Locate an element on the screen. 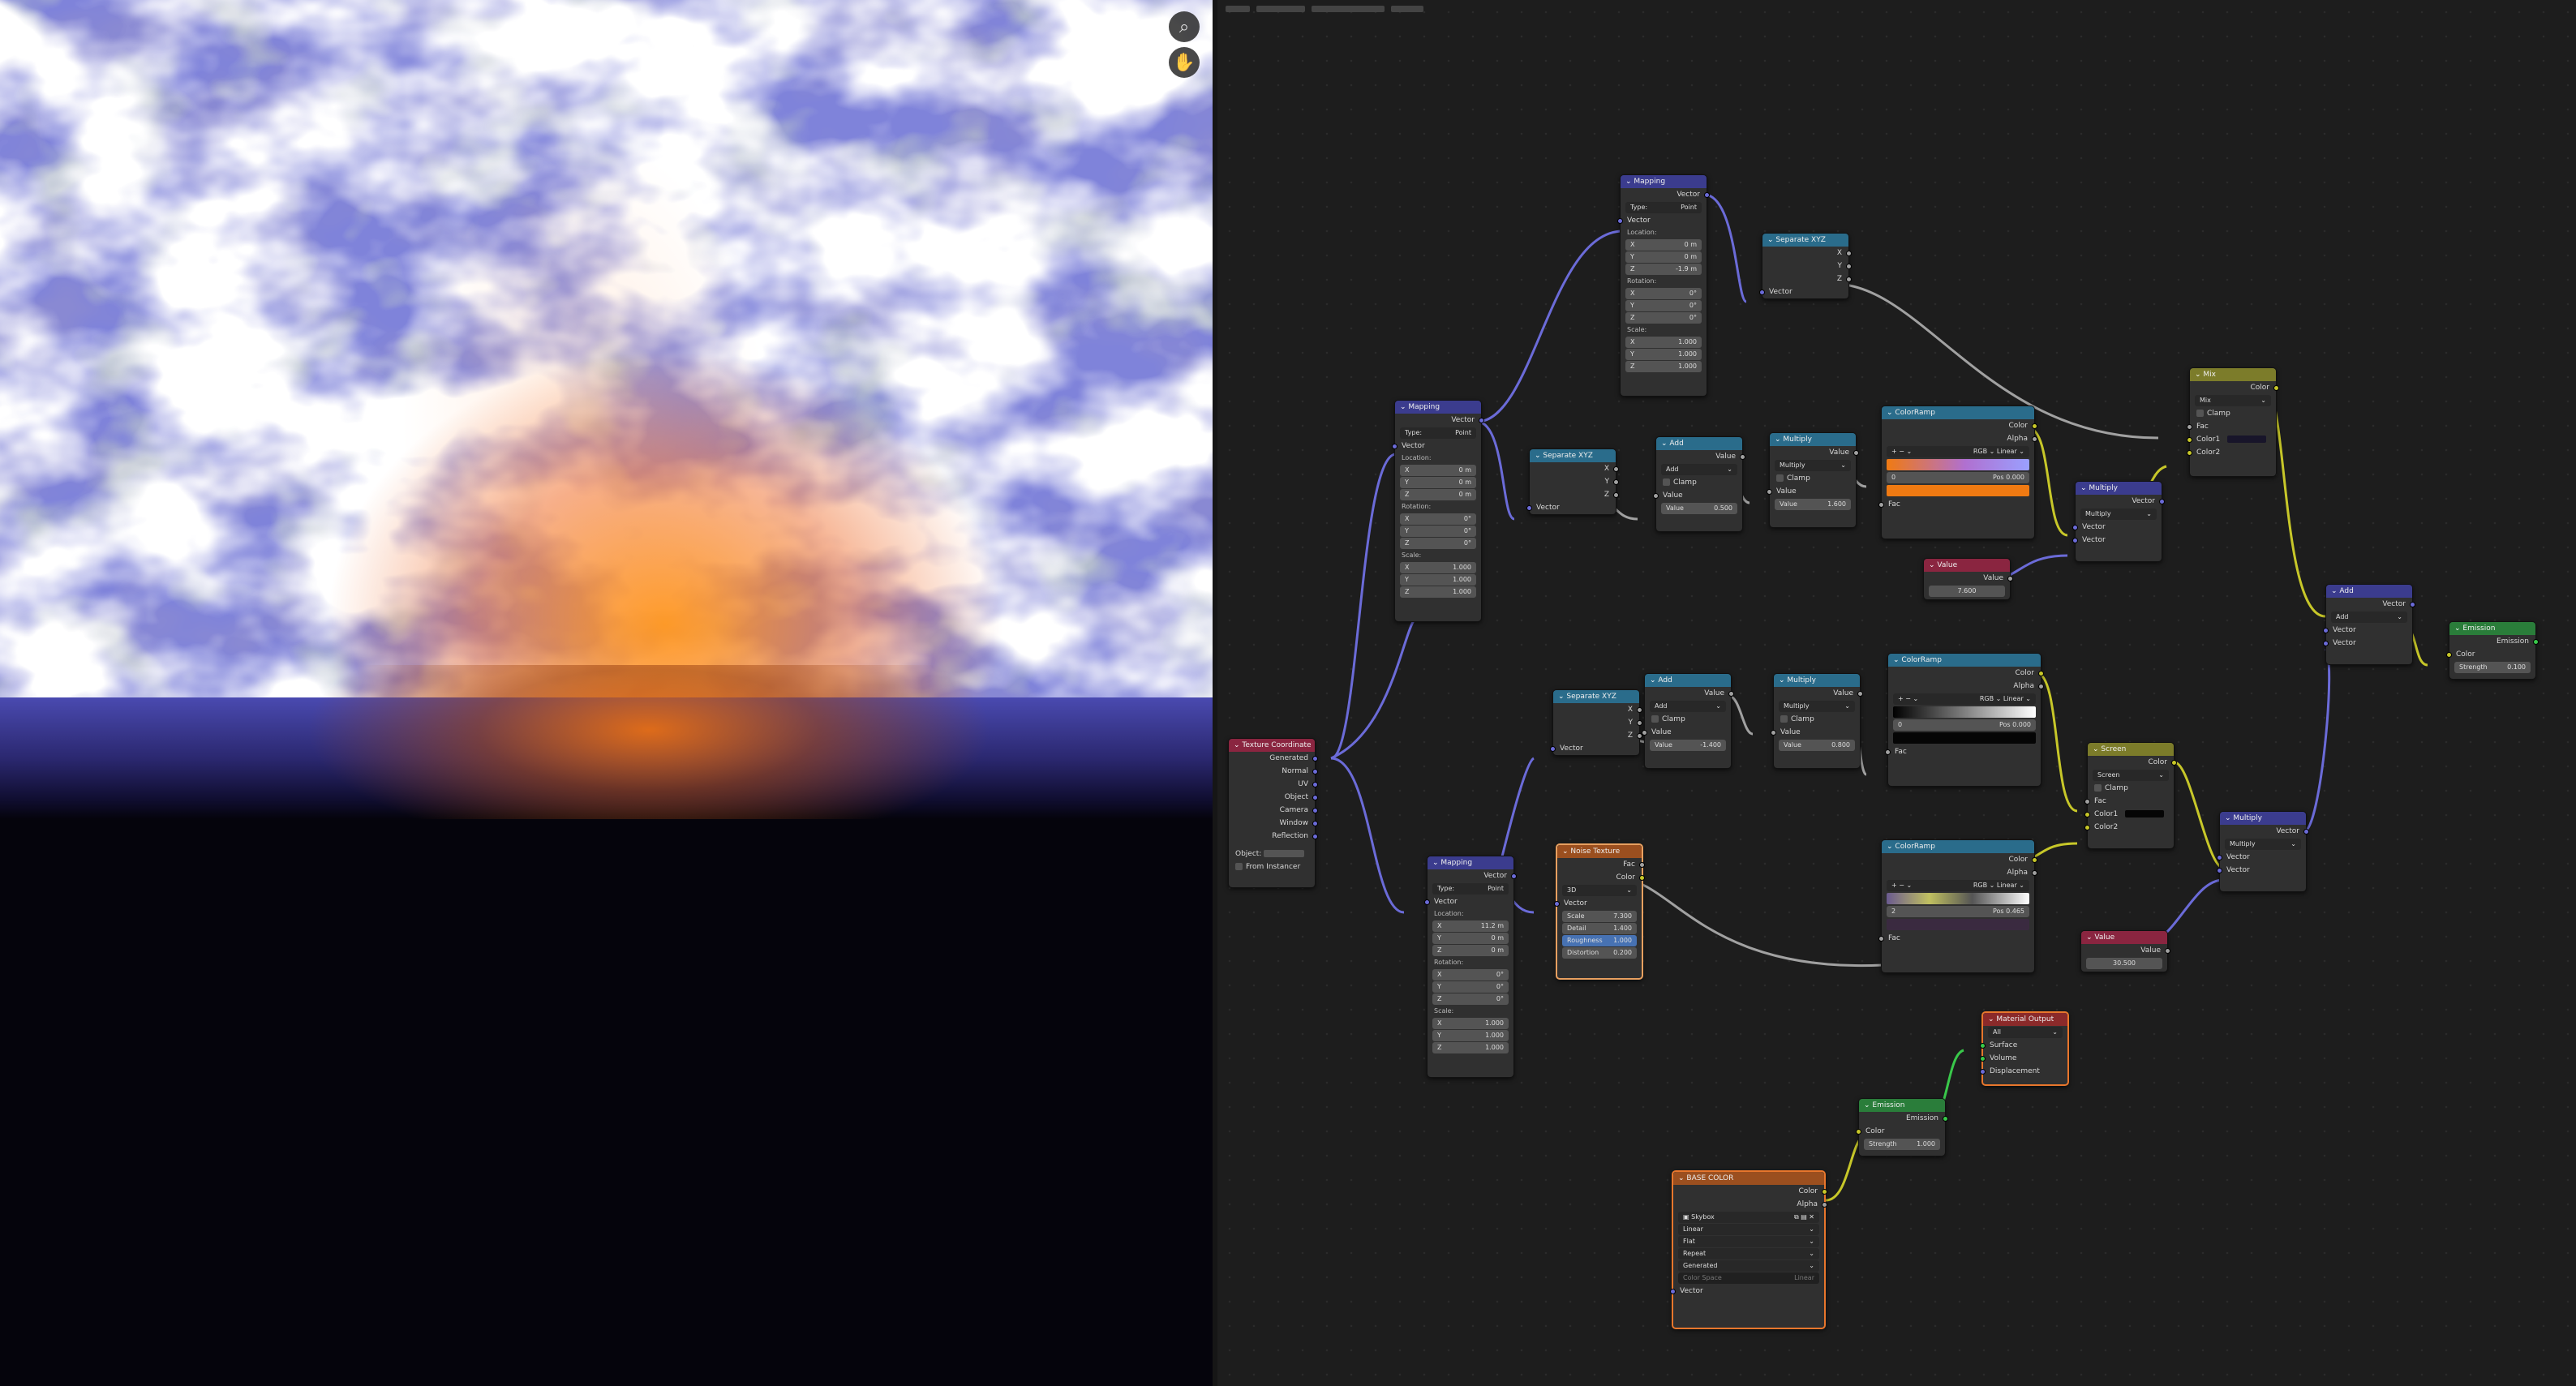 The height and width of the screenshot is (1386, 2576). output-alpha: Alpha is located at coordinates (1750, 1204).